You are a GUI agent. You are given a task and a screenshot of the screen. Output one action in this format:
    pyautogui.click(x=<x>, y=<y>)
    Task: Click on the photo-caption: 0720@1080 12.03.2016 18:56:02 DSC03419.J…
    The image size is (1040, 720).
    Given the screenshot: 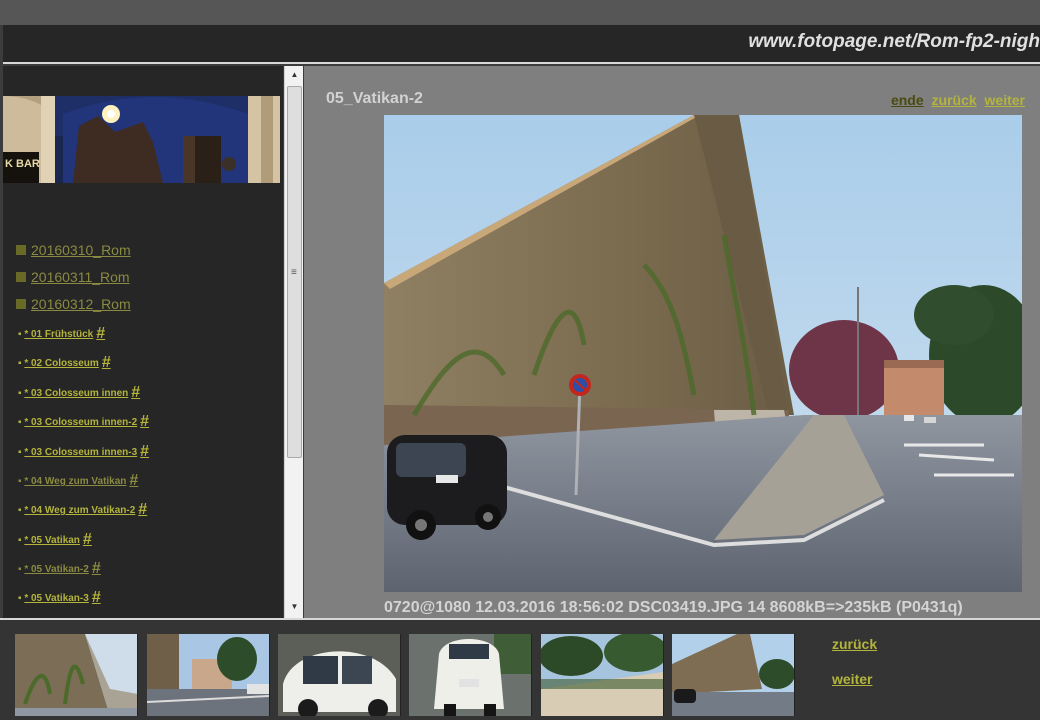 What is the action you would take?
    pyautogui.click(x=673, y=607)
    